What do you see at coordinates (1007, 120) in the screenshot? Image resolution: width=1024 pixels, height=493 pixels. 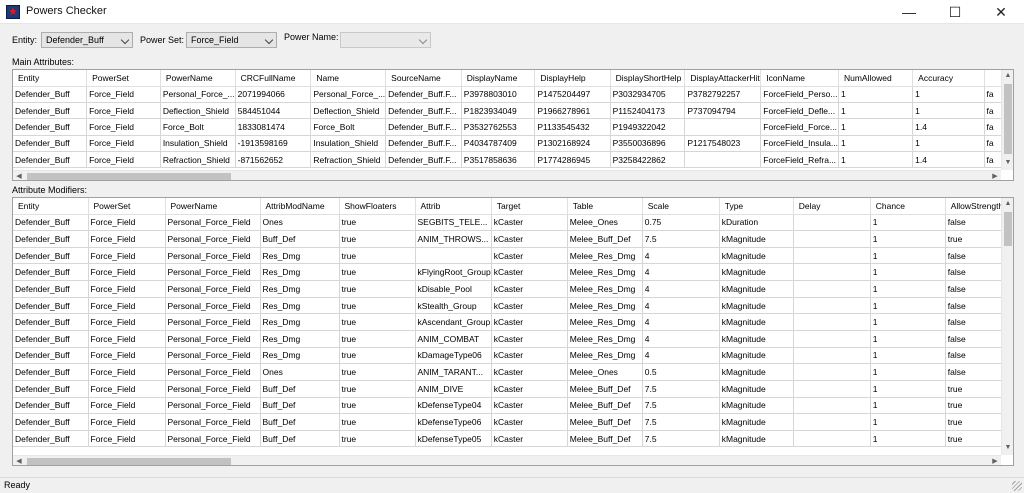 I see `main-grid-vertical-scrollbar: ▲ ▼` at bounding box center [1007, 120].